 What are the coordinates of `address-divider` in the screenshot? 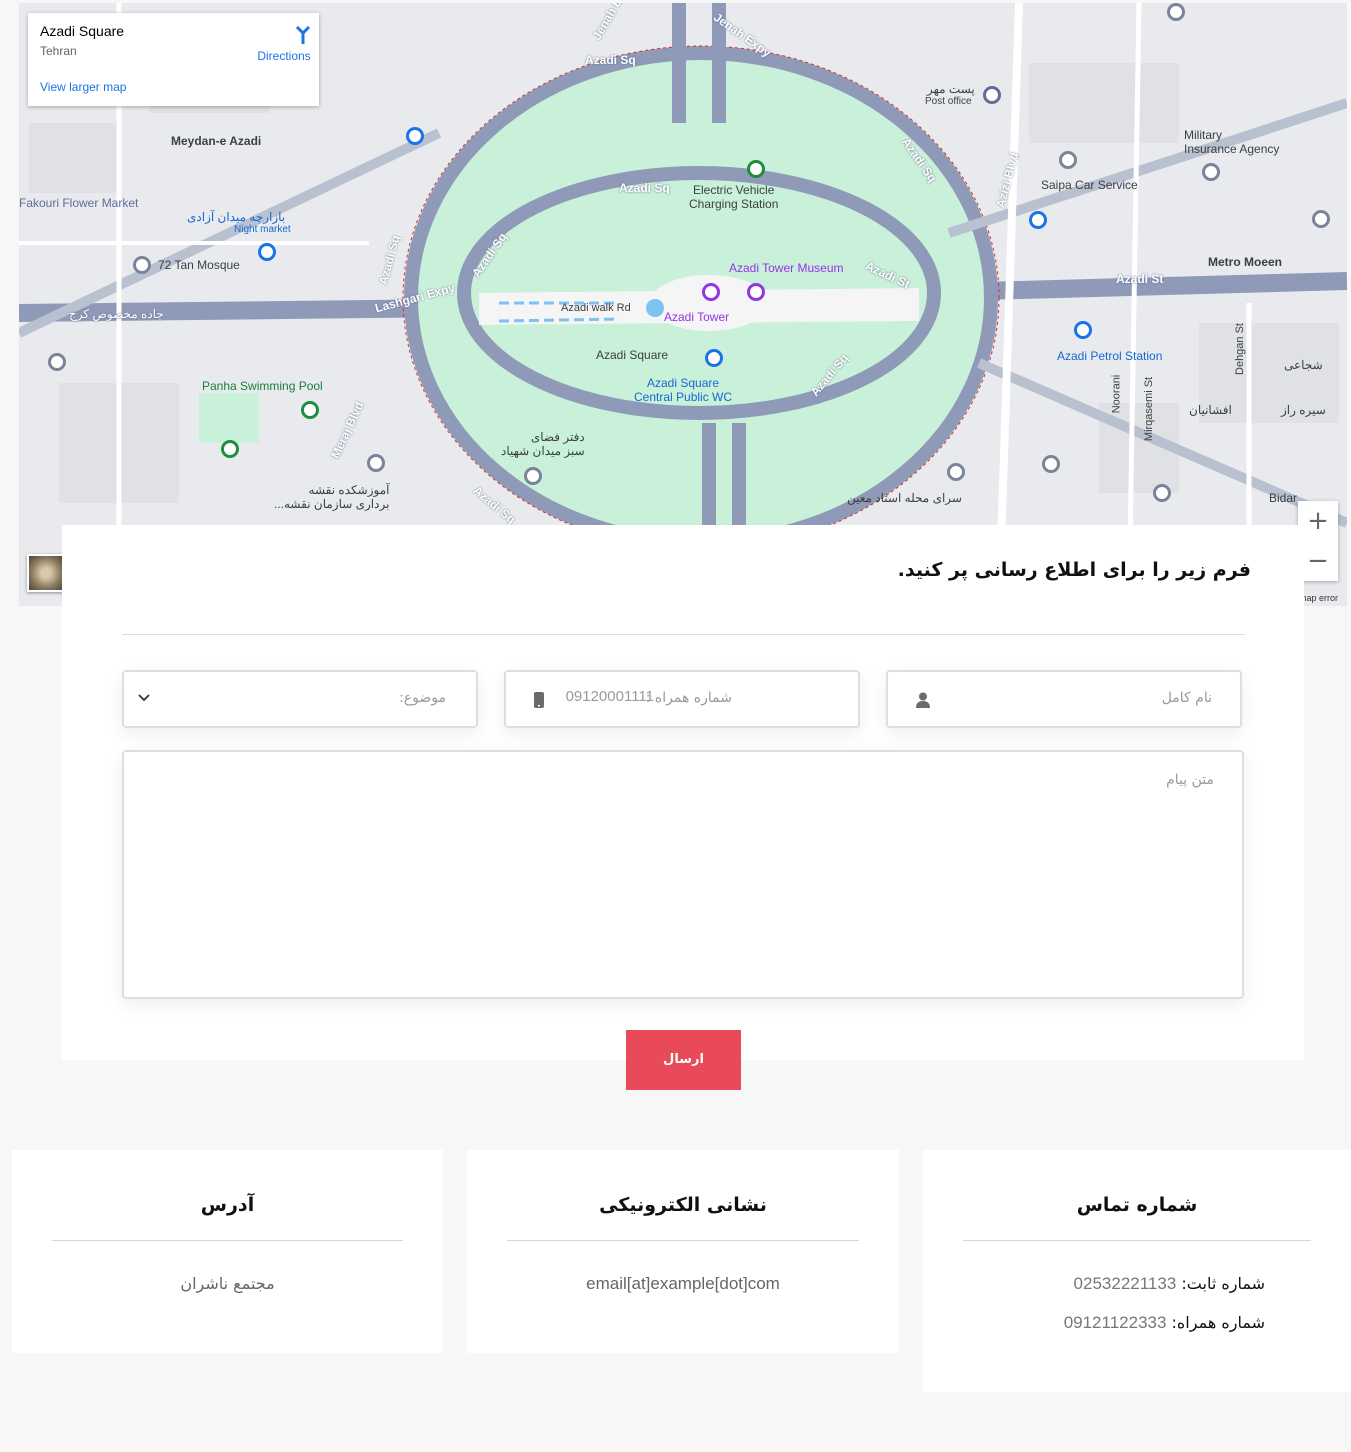 It's located at (227, 1240).